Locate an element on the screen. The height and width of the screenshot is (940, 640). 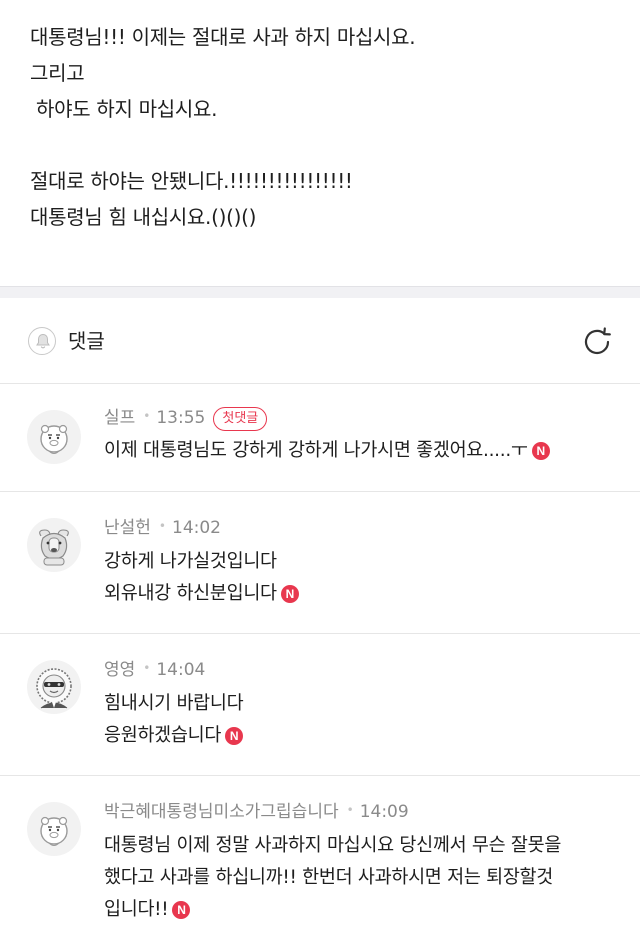
comment-author: 실프 is located at coordinates (119, 418).